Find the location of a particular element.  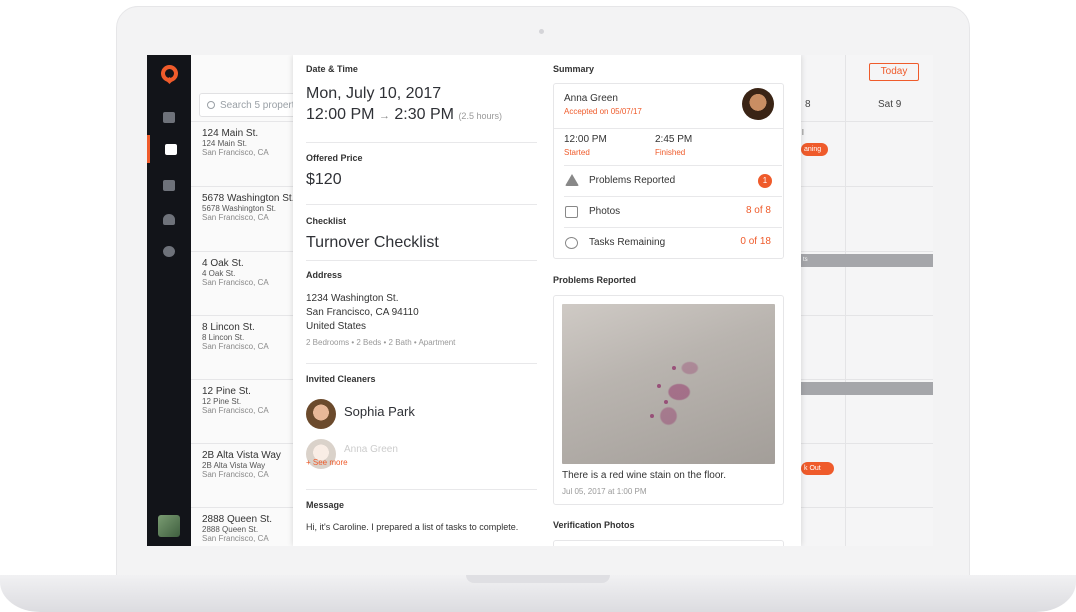

price-label: Offered Price is located at coordinates (334, 158).